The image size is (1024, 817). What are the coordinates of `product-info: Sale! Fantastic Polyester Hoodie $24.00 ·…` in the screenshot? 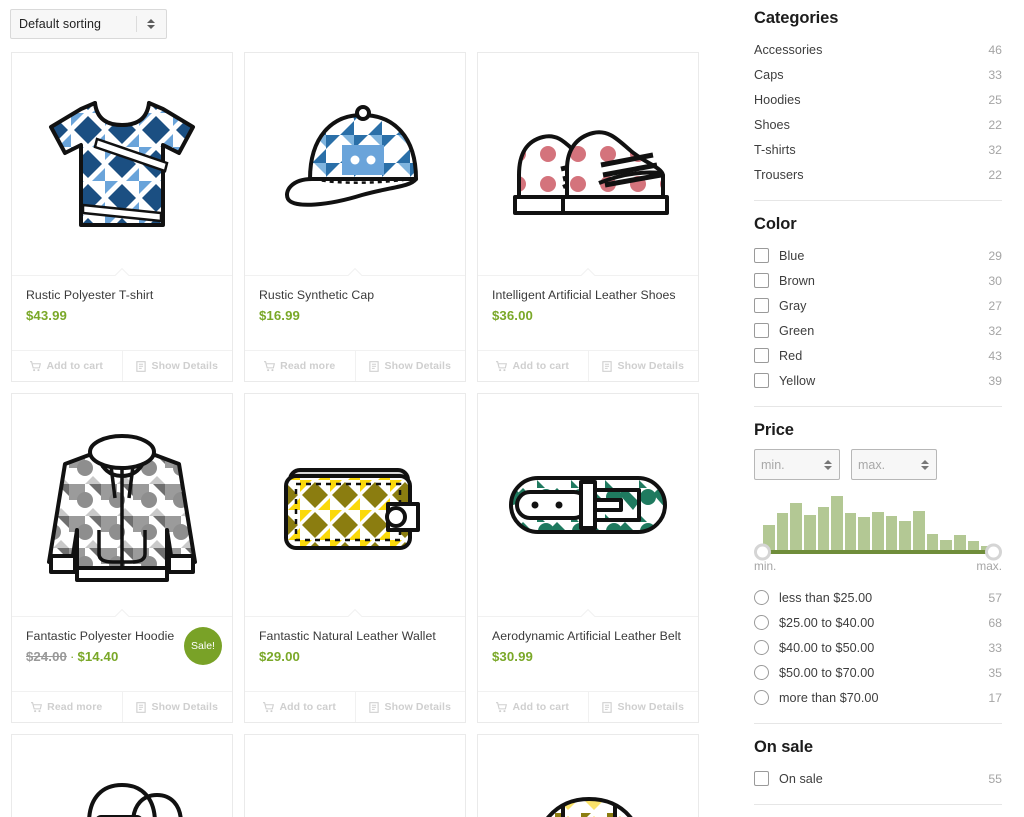 It's located at (122, 654).